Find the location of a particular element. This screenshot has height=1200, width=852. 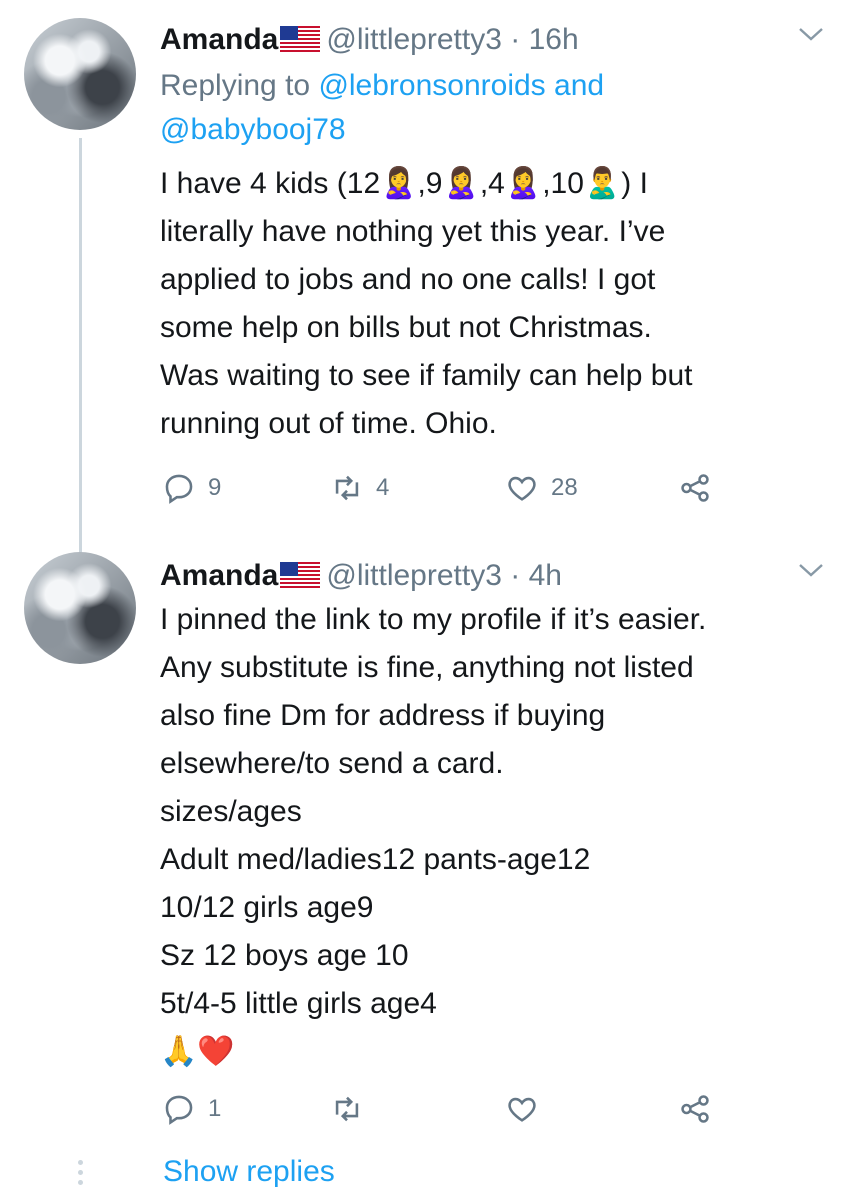

tweet-actions: 9 4 28 is located at coordinates (500, 488).